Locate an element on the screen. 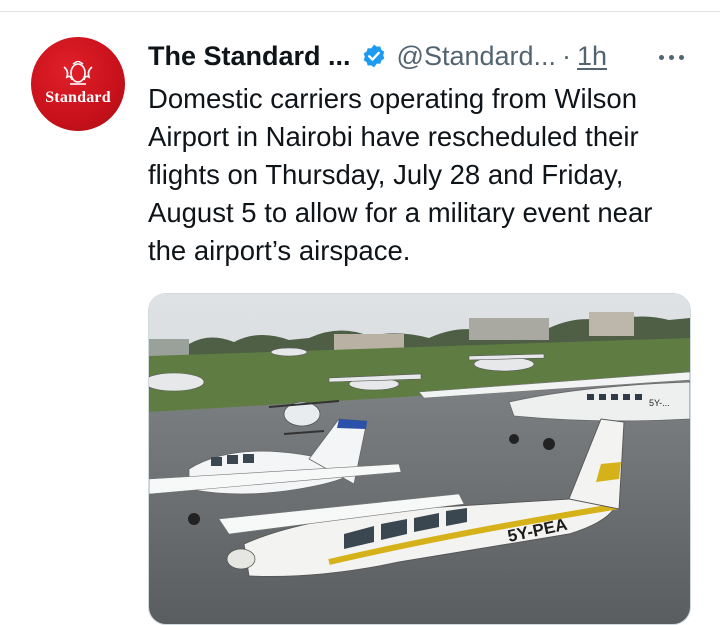 This screenshot has width=720, height=625. more-options-icon is located at coordinates (671, 57).